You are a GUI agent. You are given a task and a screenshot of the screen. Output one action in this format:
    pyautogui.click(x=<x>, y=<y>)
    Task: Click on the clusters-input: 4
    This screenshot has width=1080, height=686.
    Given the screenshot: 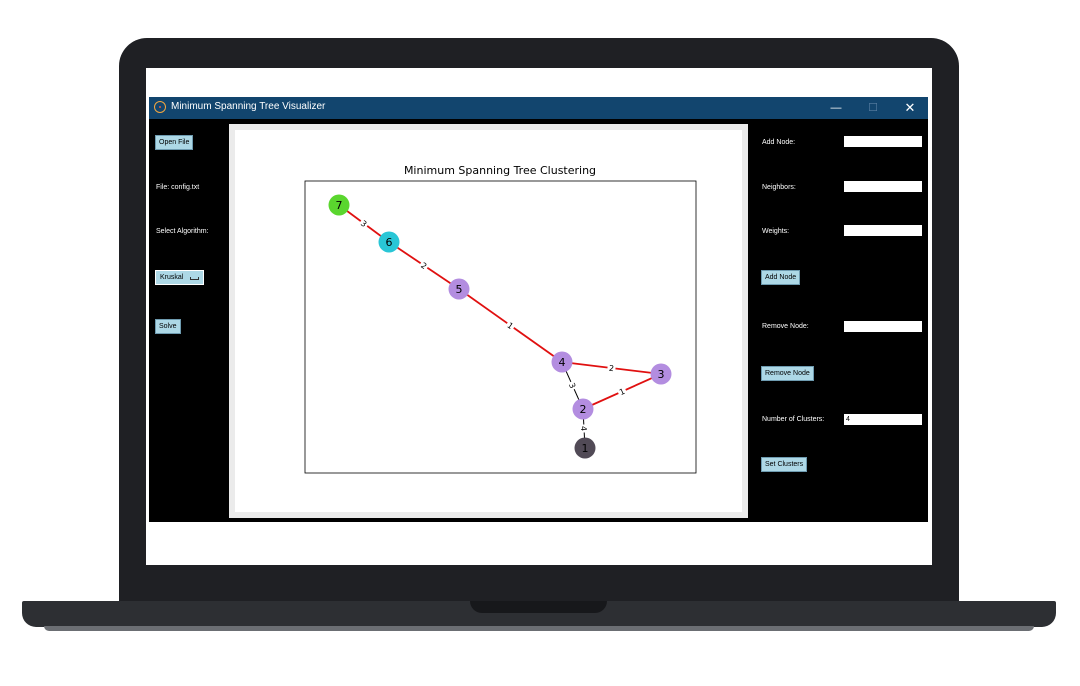 What is the action you would take?
    pyautogui.click(x=883, y=419)
    